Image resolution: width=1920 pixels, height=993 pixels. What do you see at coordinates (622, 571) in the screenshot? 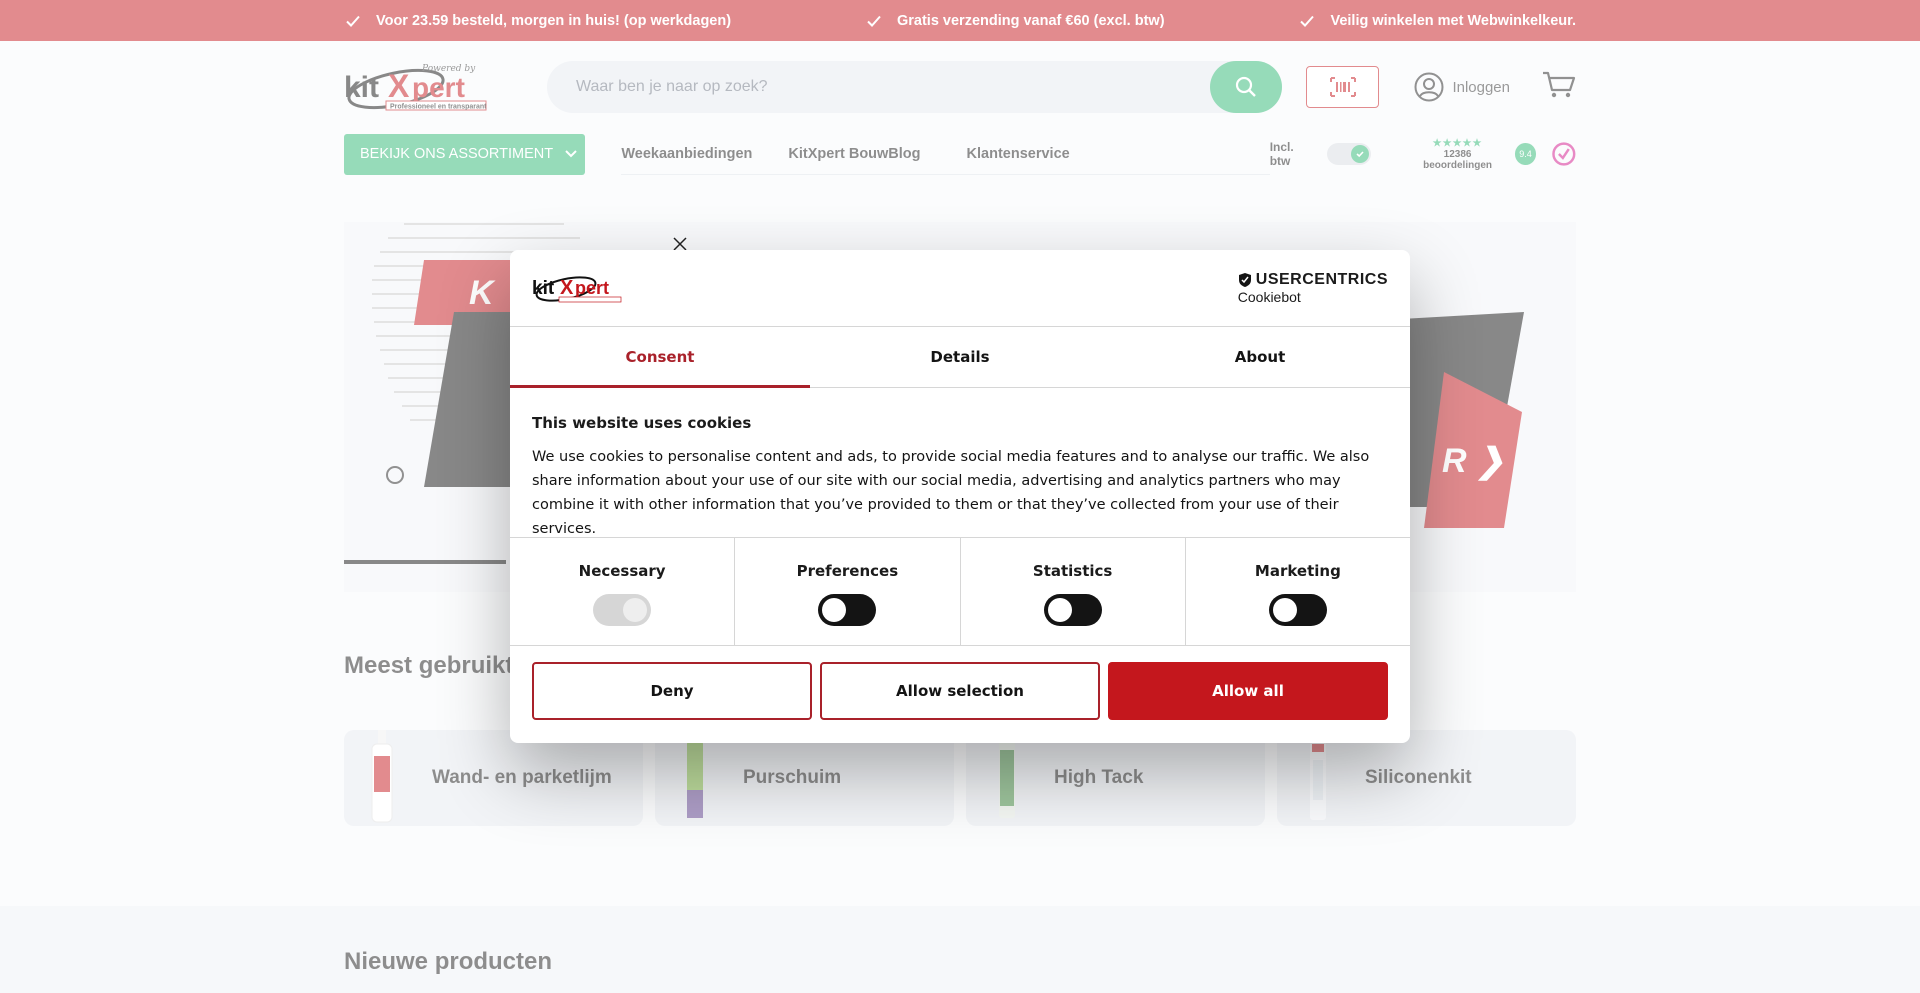
I see `toggle-label: Necessary` at bounding box center [622, 571].